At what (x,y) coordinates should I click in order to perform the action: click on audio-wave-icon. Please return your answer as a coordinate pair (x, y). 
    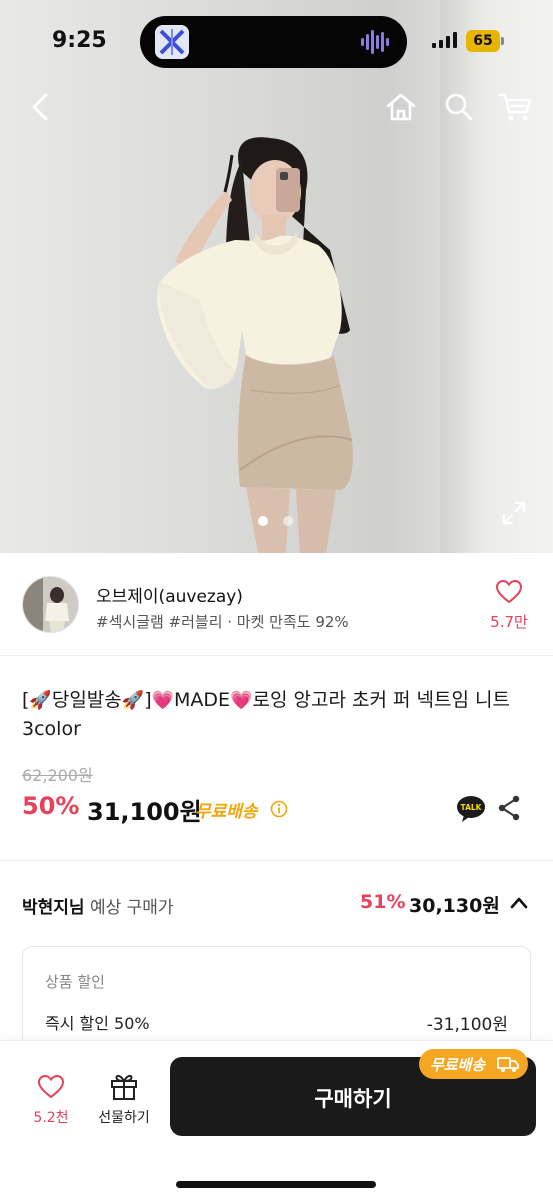
    Looking at the image, I should click on (375, 42).